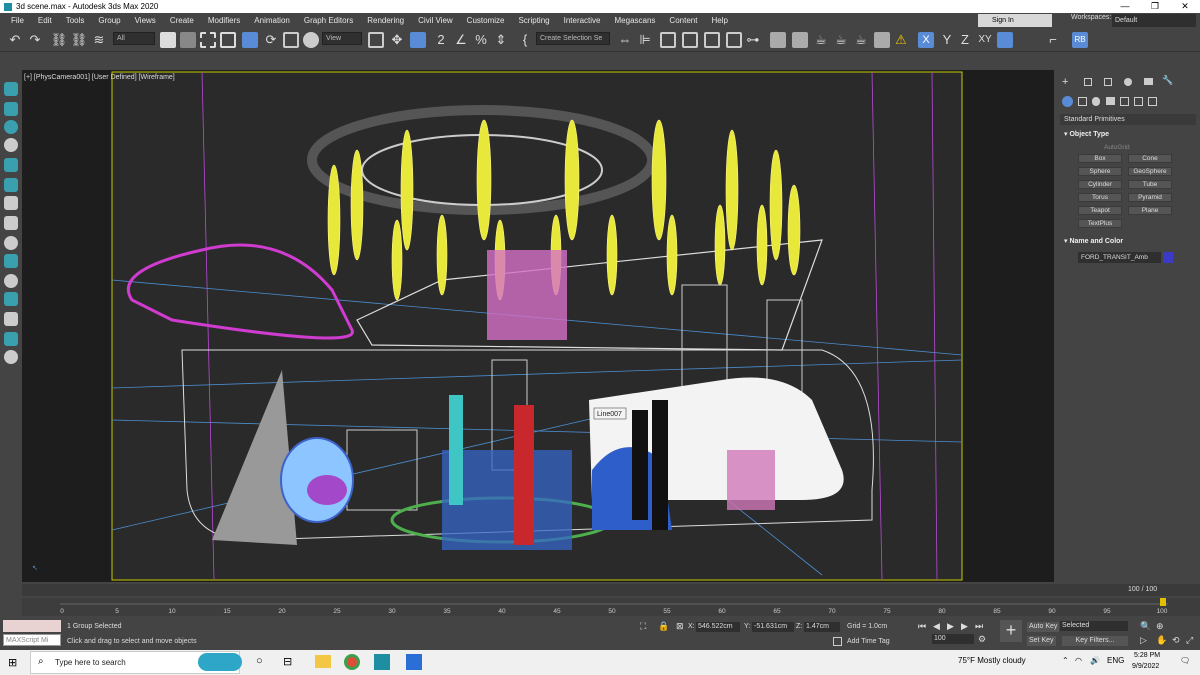 The image size is (1200, 675). Describe the element at coordinates (901, 40) in the screenshot. I see `warning-icon: ⚠` at that location.